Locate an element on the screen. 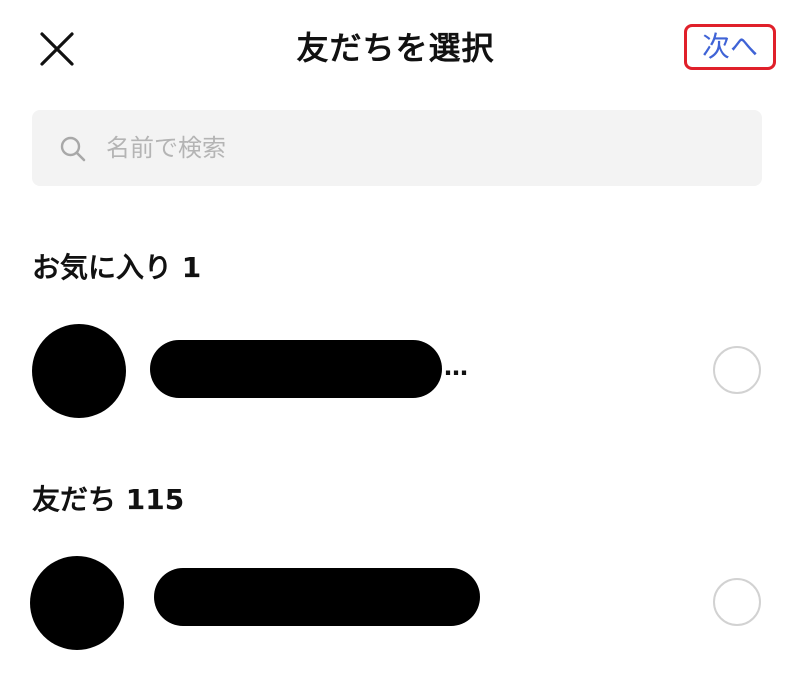 This screenshot has height=686, width=791. friend-row is located at coordinates (395, 604).